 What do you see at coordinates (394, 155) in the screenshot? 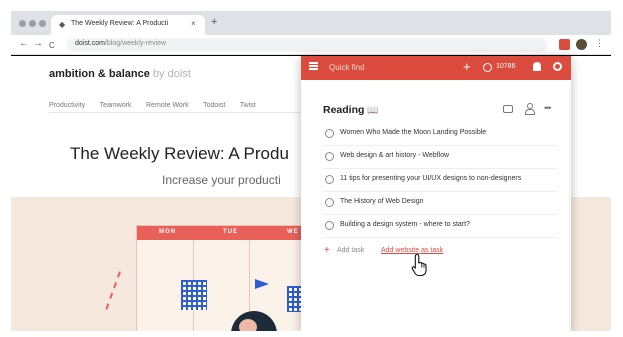
I see `task-content: Web design & art history - Webflow` at bounding box center [394, 155].